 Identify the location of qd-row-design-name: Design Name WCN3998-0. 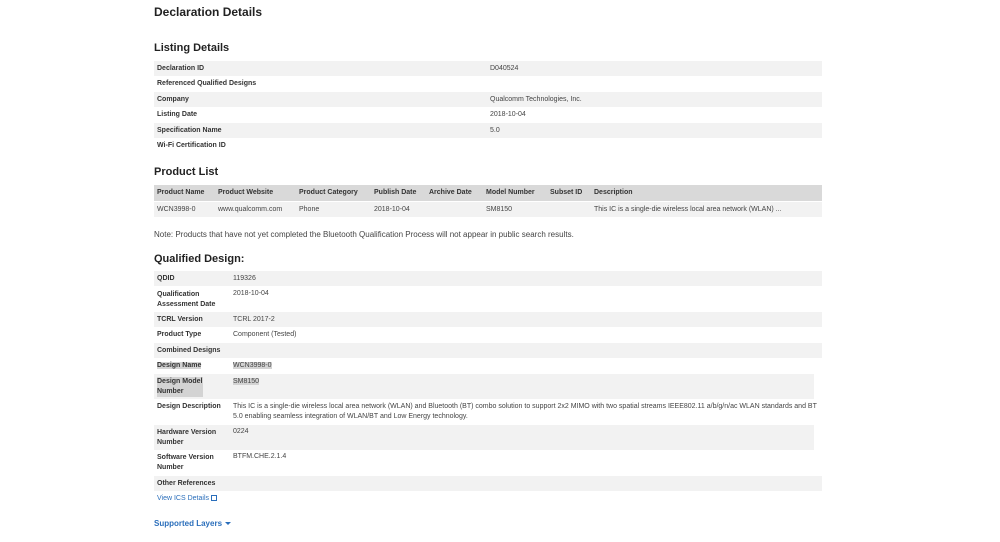
(488, 366).